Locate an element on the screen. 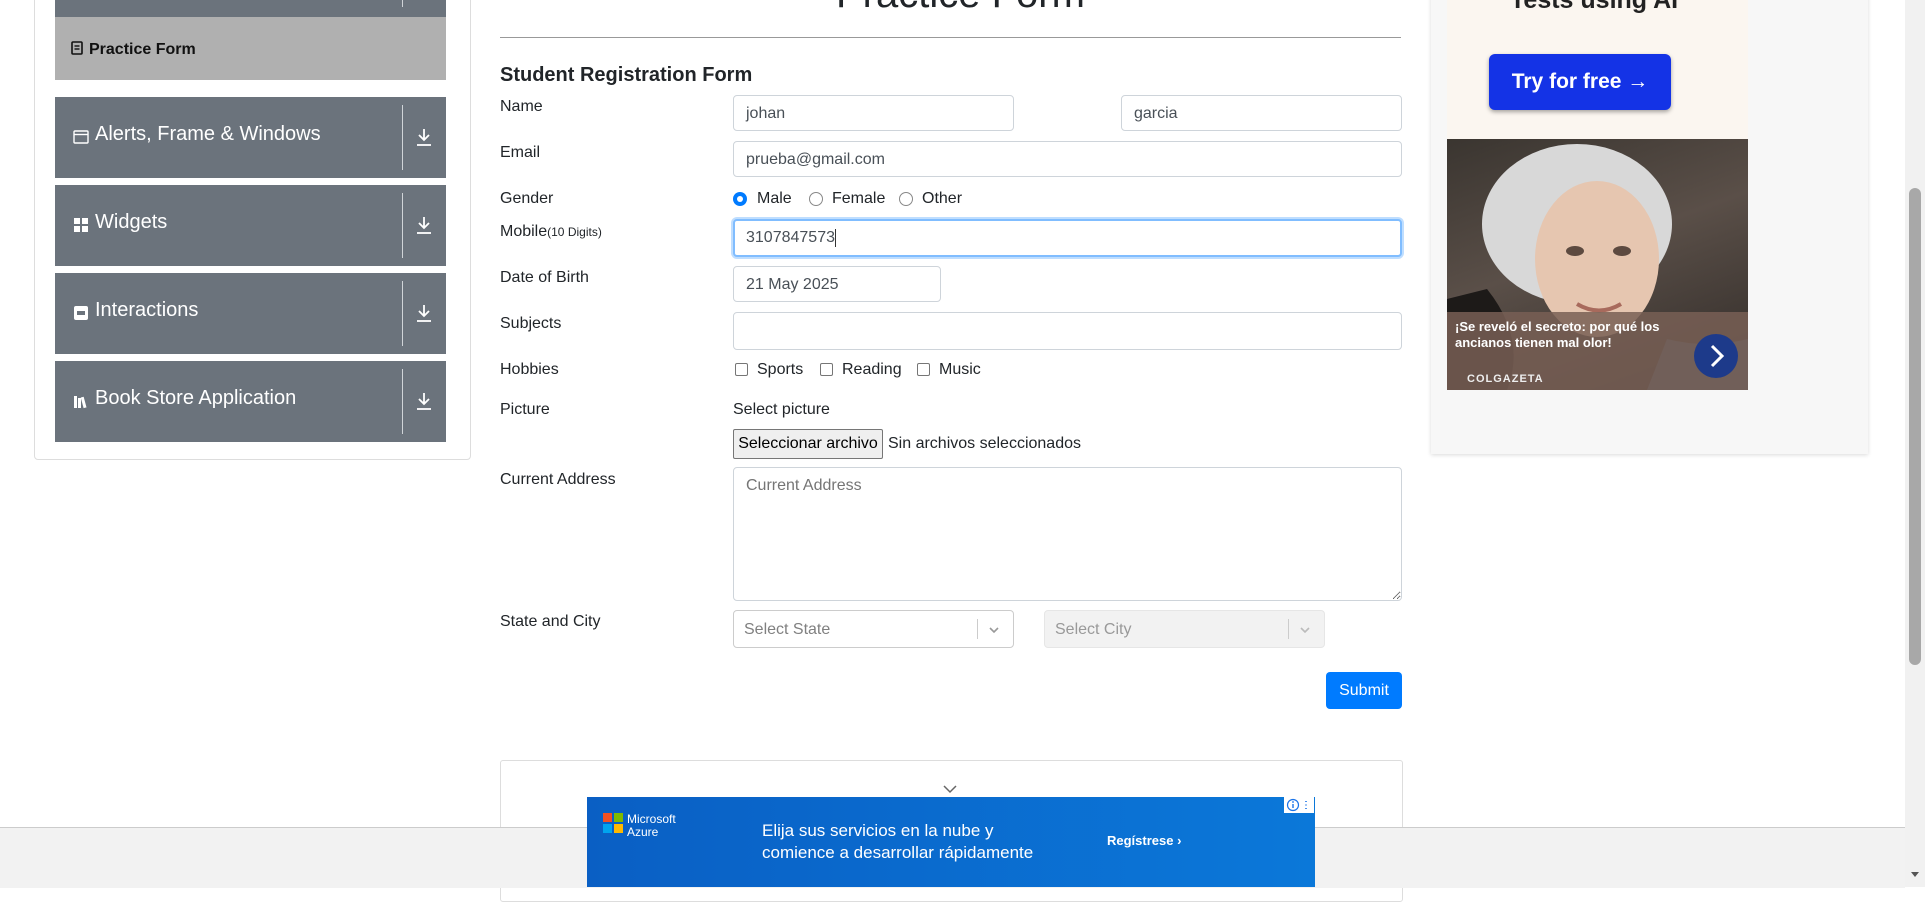 The width and height of the screenshot is (1925, 902). ad-info-icon is located at coordinates (1299, 805).